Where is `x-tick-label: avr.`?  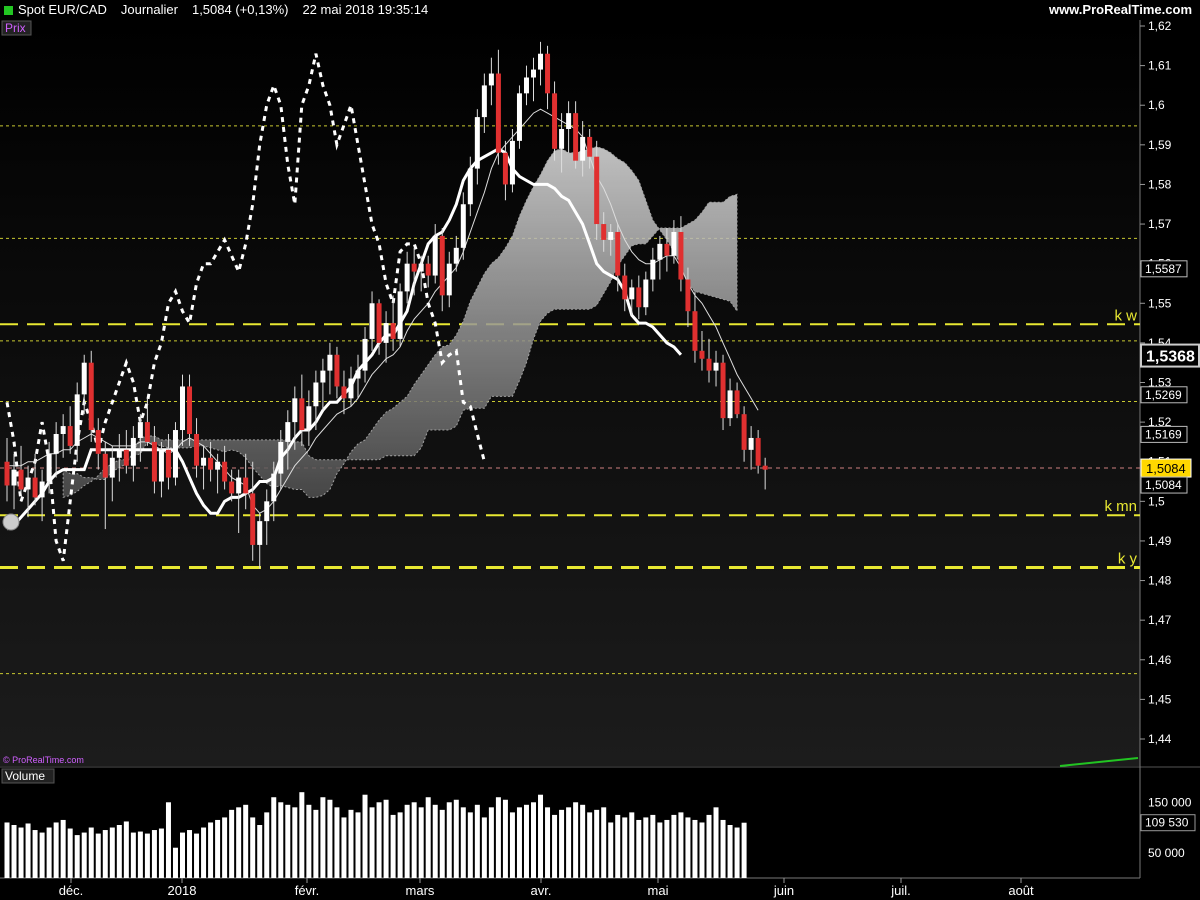 x-tick-label: avr. is located at coordinates (541, 890).